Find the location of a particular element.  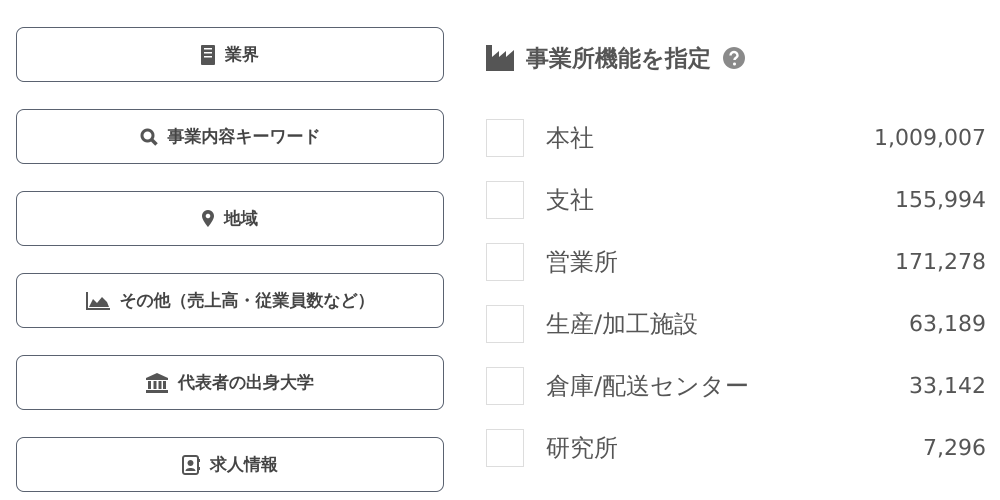

map-pin-icon is located at coordinates (208, 218).